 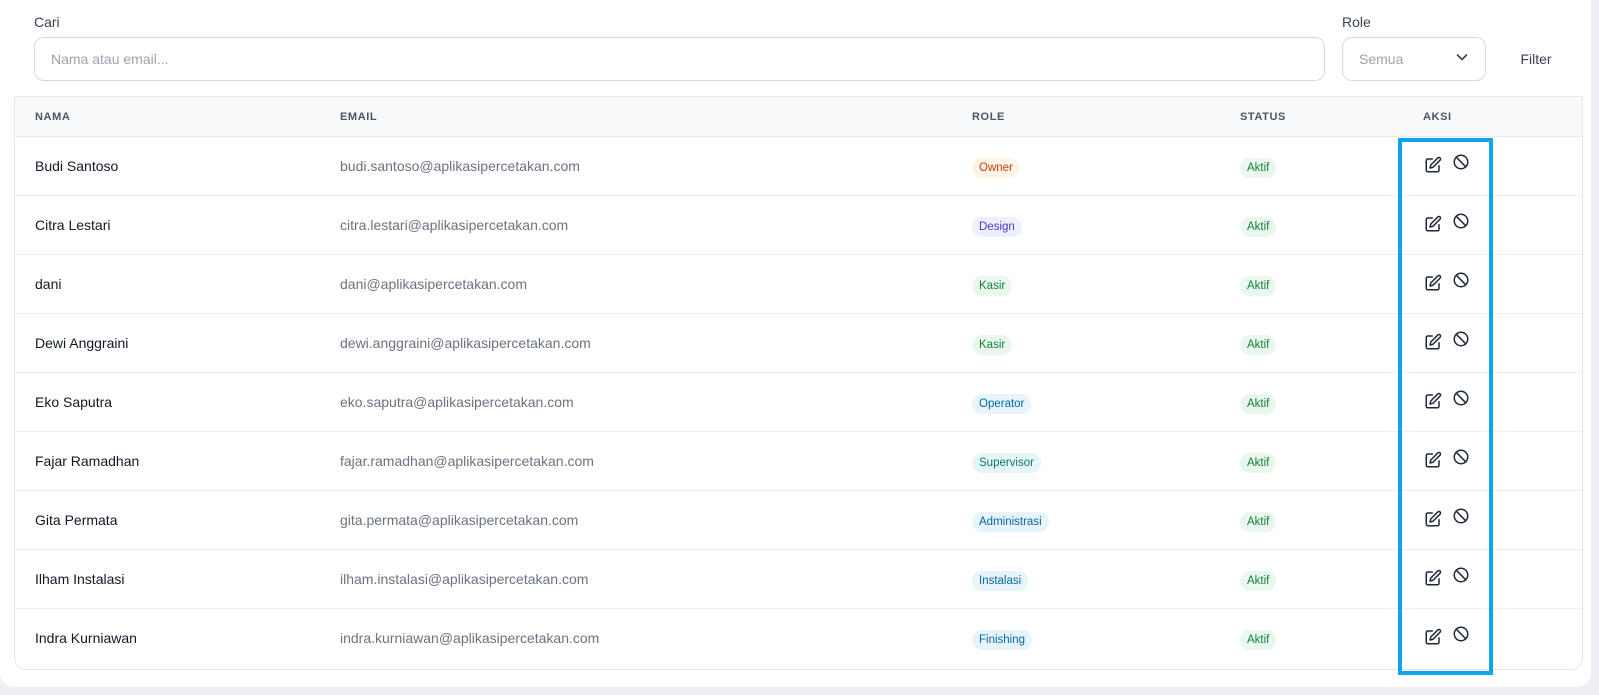 What do you see at coordinates (988, 117) in the screenshot?
I see `col-header-role: ROLE` at bounding box center [988, 117].